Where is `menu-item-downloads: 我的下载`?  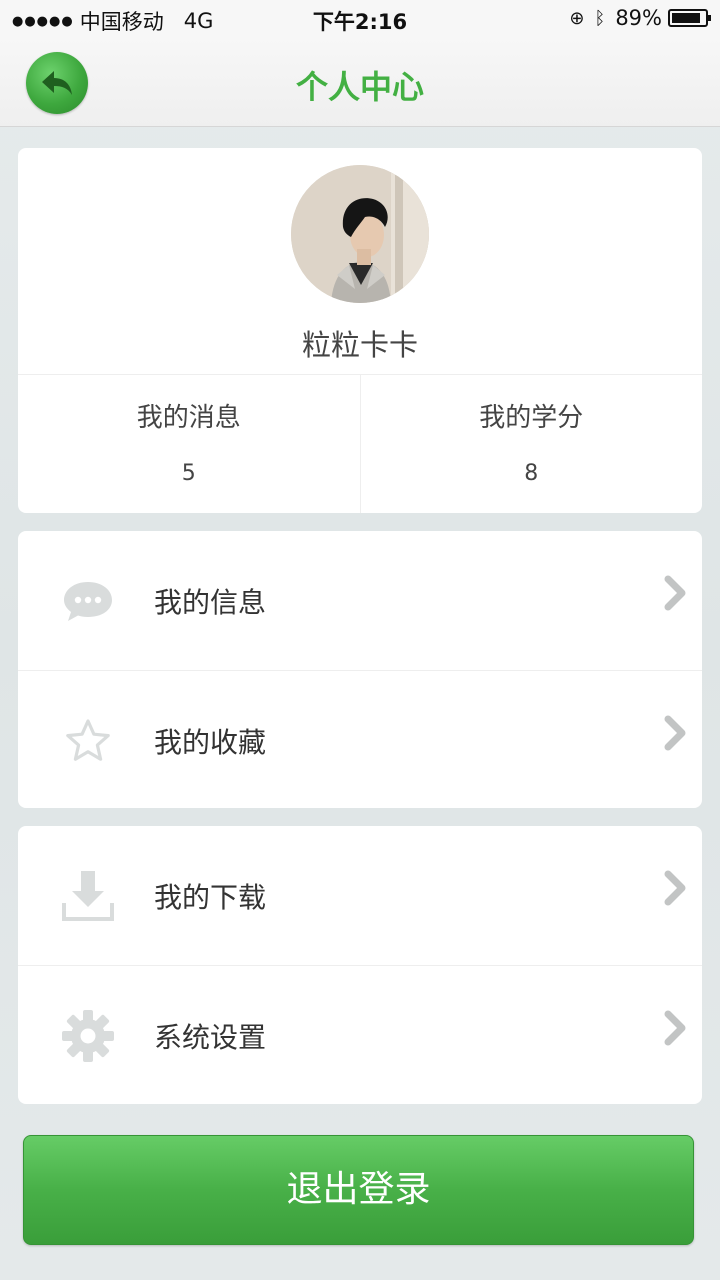
menu-item-downloads: 我的下载 is located at coordinates (360, 895).